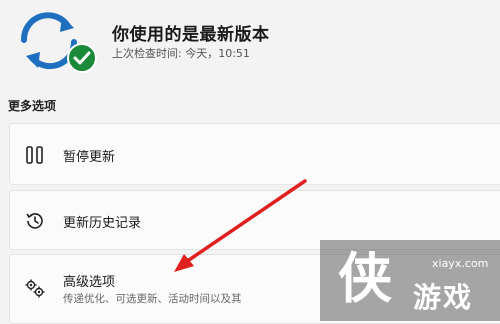  I want to click on pause-icon, so click(34, 155).